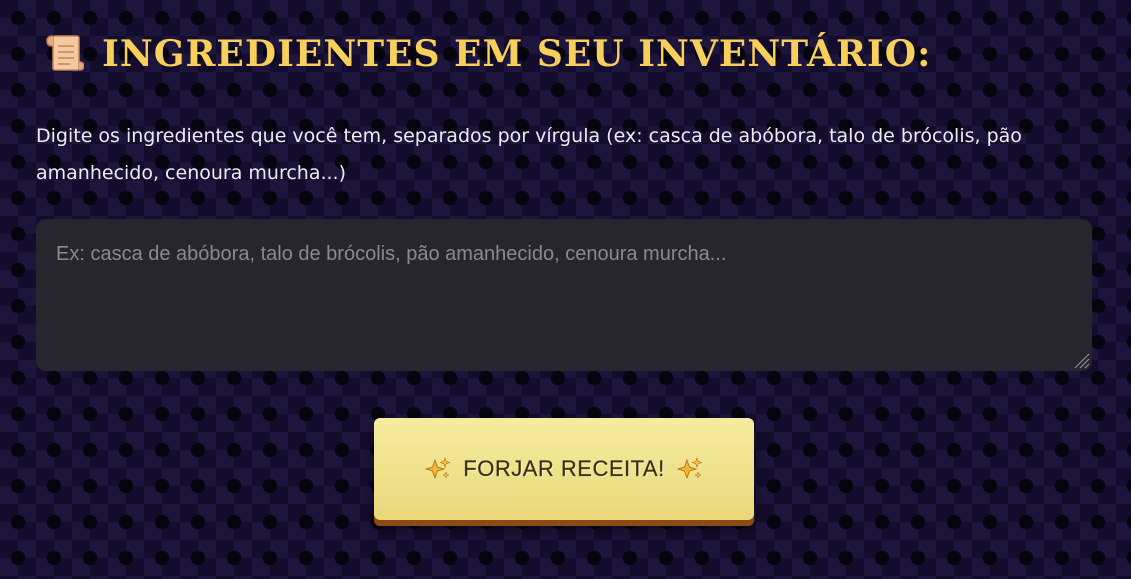 This screenshot has width=1131, height=579. Describe the element at coordinates (1080, 359) in the screenshot. I see `resize-handle-icon` at that location.